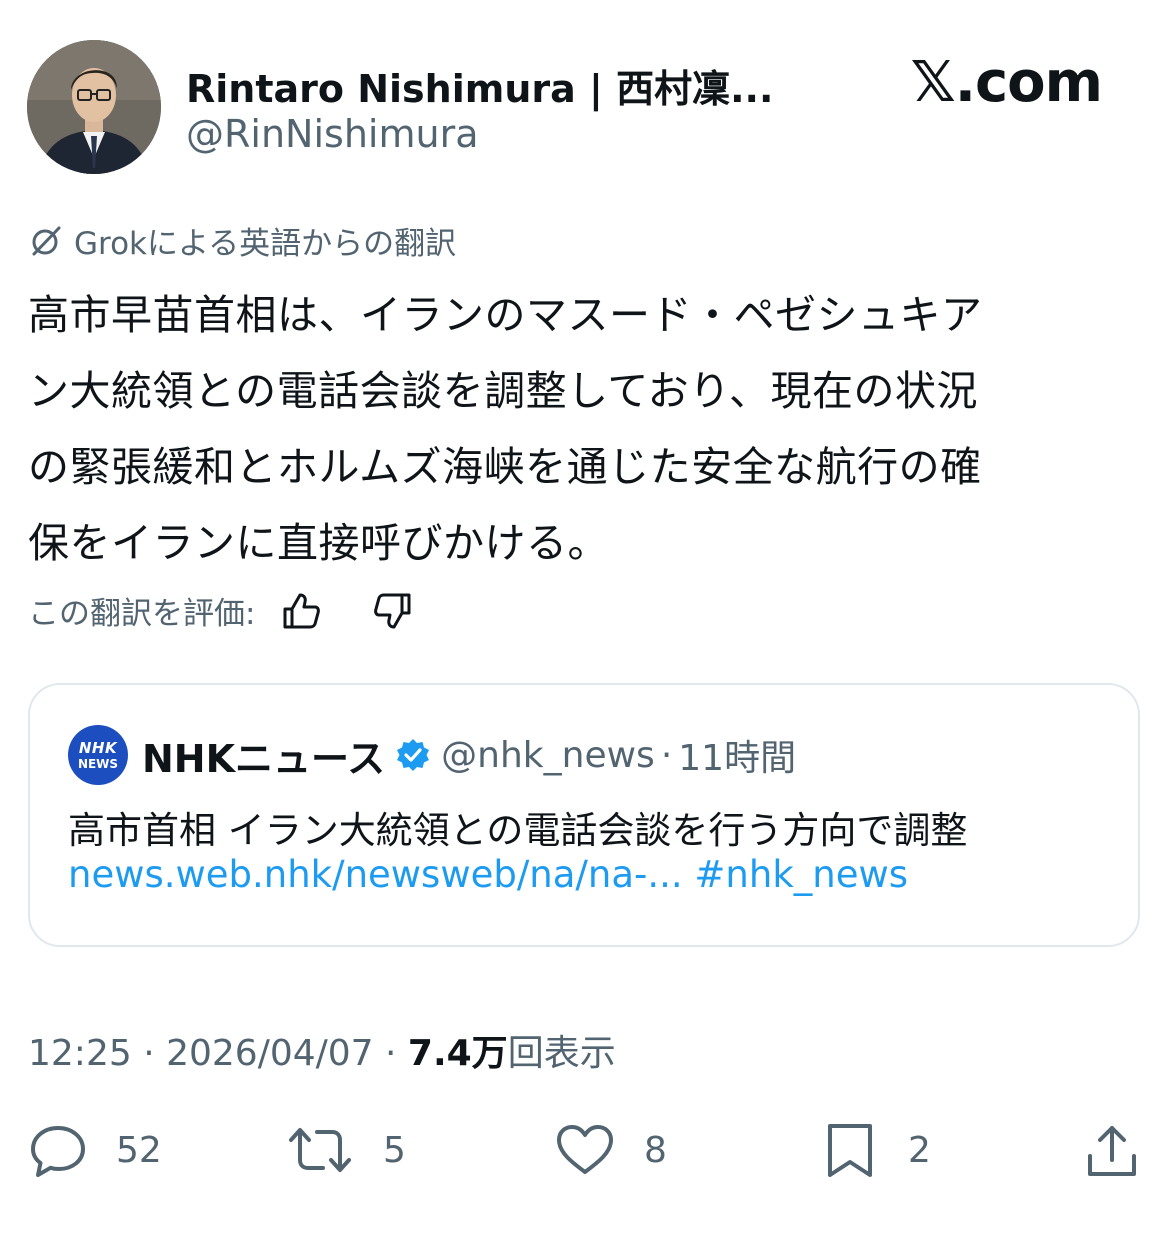 This screenshot has height=1239, width=1170. What do you see at coordinates (457, 1053) in the screenshot?
I see `views-count: 7.4万` at bounding box center [457, 1053].